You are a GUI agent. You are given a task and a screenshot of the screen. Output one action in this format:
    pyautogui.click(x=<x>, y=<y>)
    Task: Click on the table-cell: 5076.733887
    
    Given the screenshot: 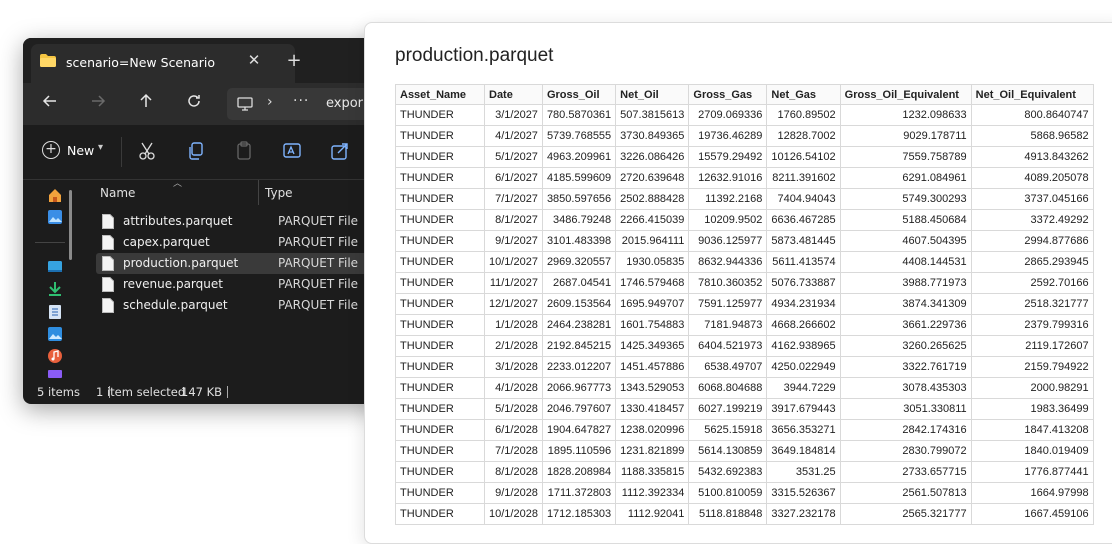 What is the action you would take?
    pyautogui.click(x=803, y=283)
    